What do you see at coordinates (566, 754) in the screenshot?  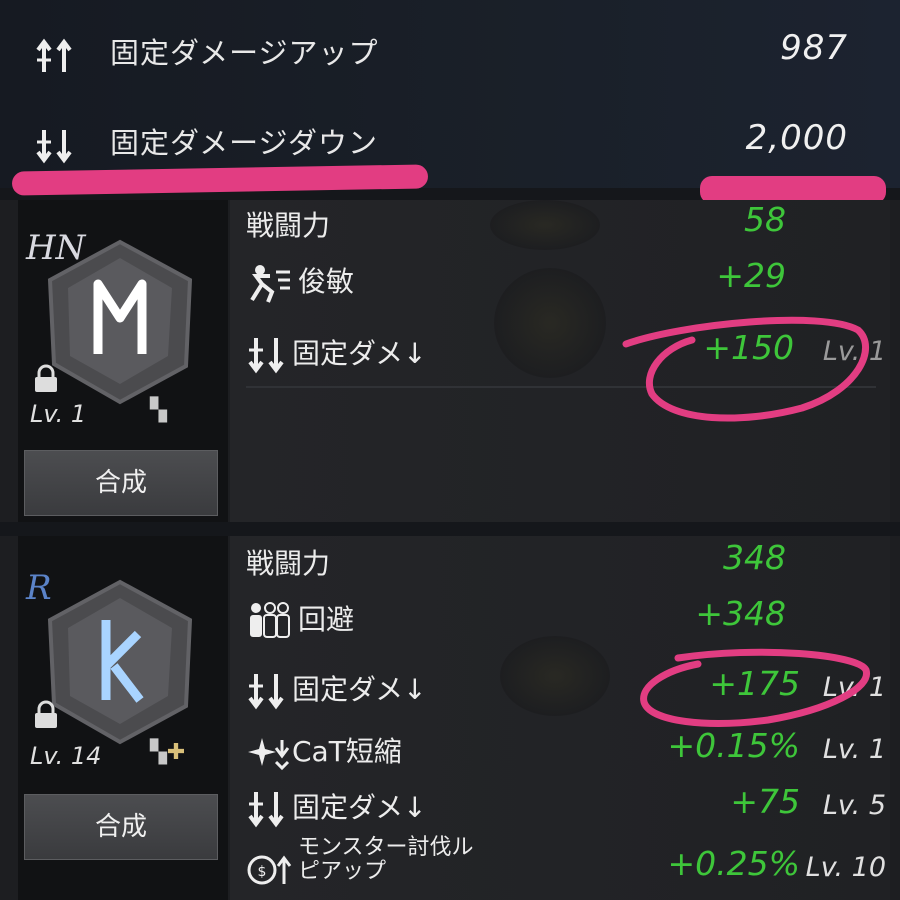 I see `stat-row-cast-time: CaT短縮 +0.15% Lv. 1` at bounding box center [566, 754].